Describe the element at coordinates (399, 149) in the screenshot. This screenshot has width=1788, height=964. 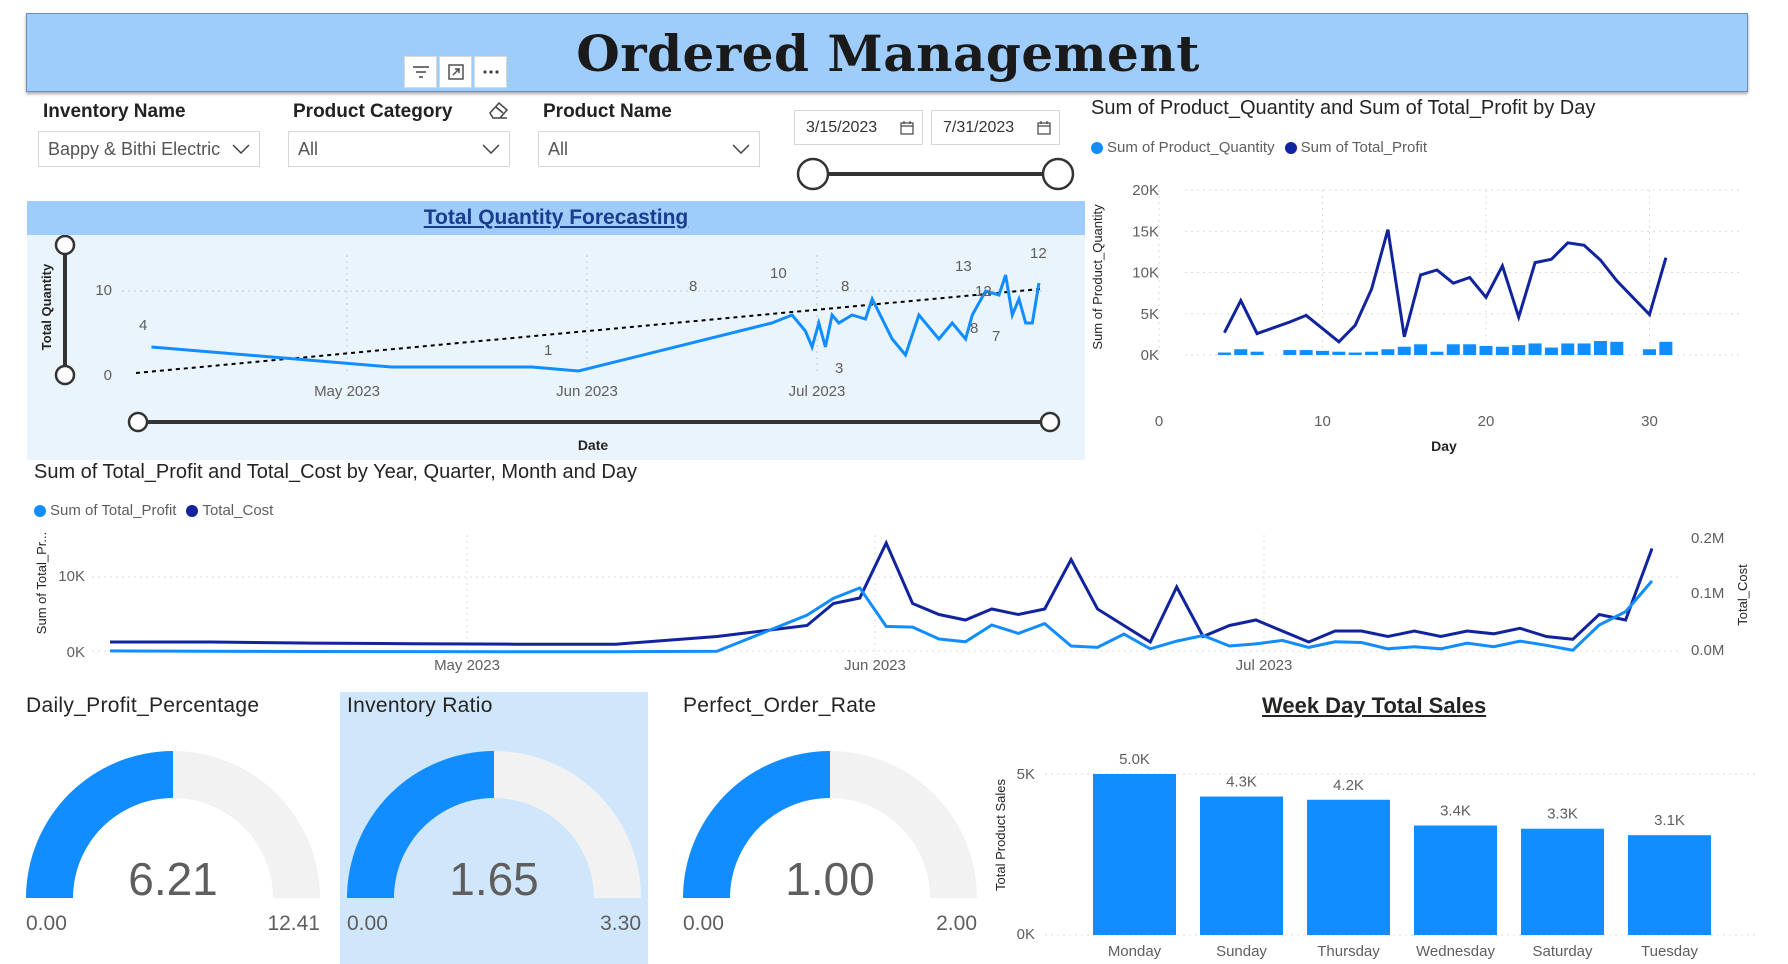
I see `category-dropdown: All` at that location.